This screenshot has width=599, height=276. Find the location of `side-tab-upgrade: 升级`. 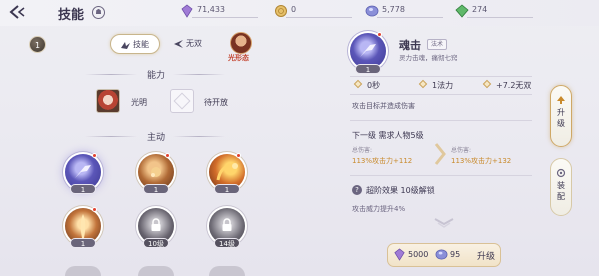

side-tab-upgrade: 升级 is located at coordinates (561, 116).